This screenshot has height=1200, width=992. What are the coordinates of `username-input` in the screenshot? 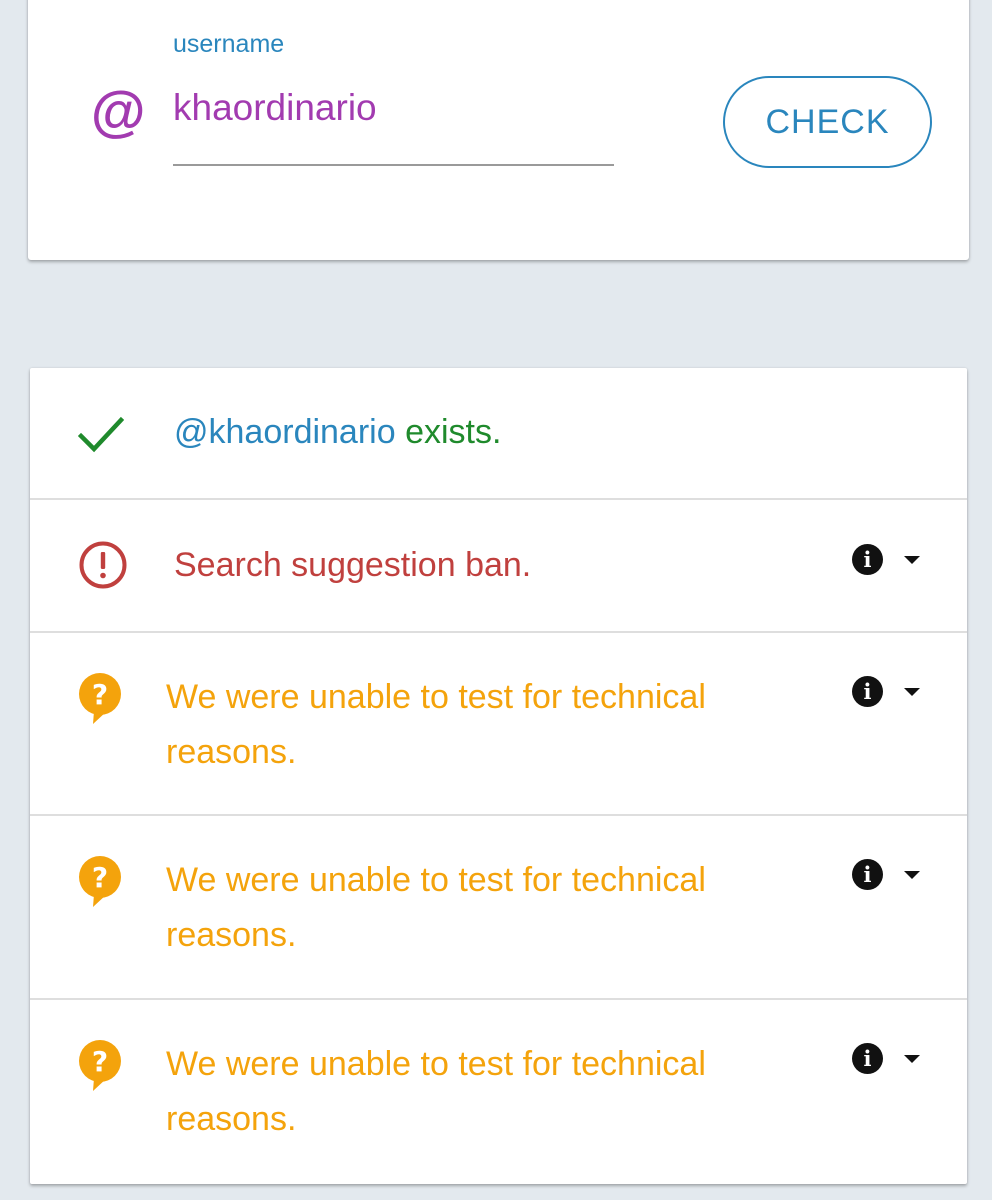 It's located at (393, 108).